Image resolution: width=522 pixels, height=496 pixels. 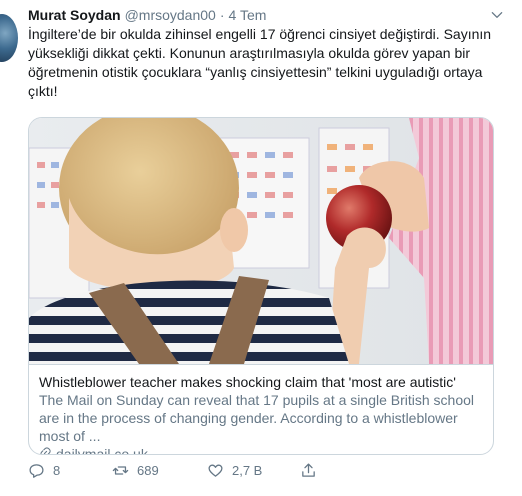 What do you see at coordinates (120, 470) in the screenshot?
I see `retweet-icon` at bounding box center [120, 470].